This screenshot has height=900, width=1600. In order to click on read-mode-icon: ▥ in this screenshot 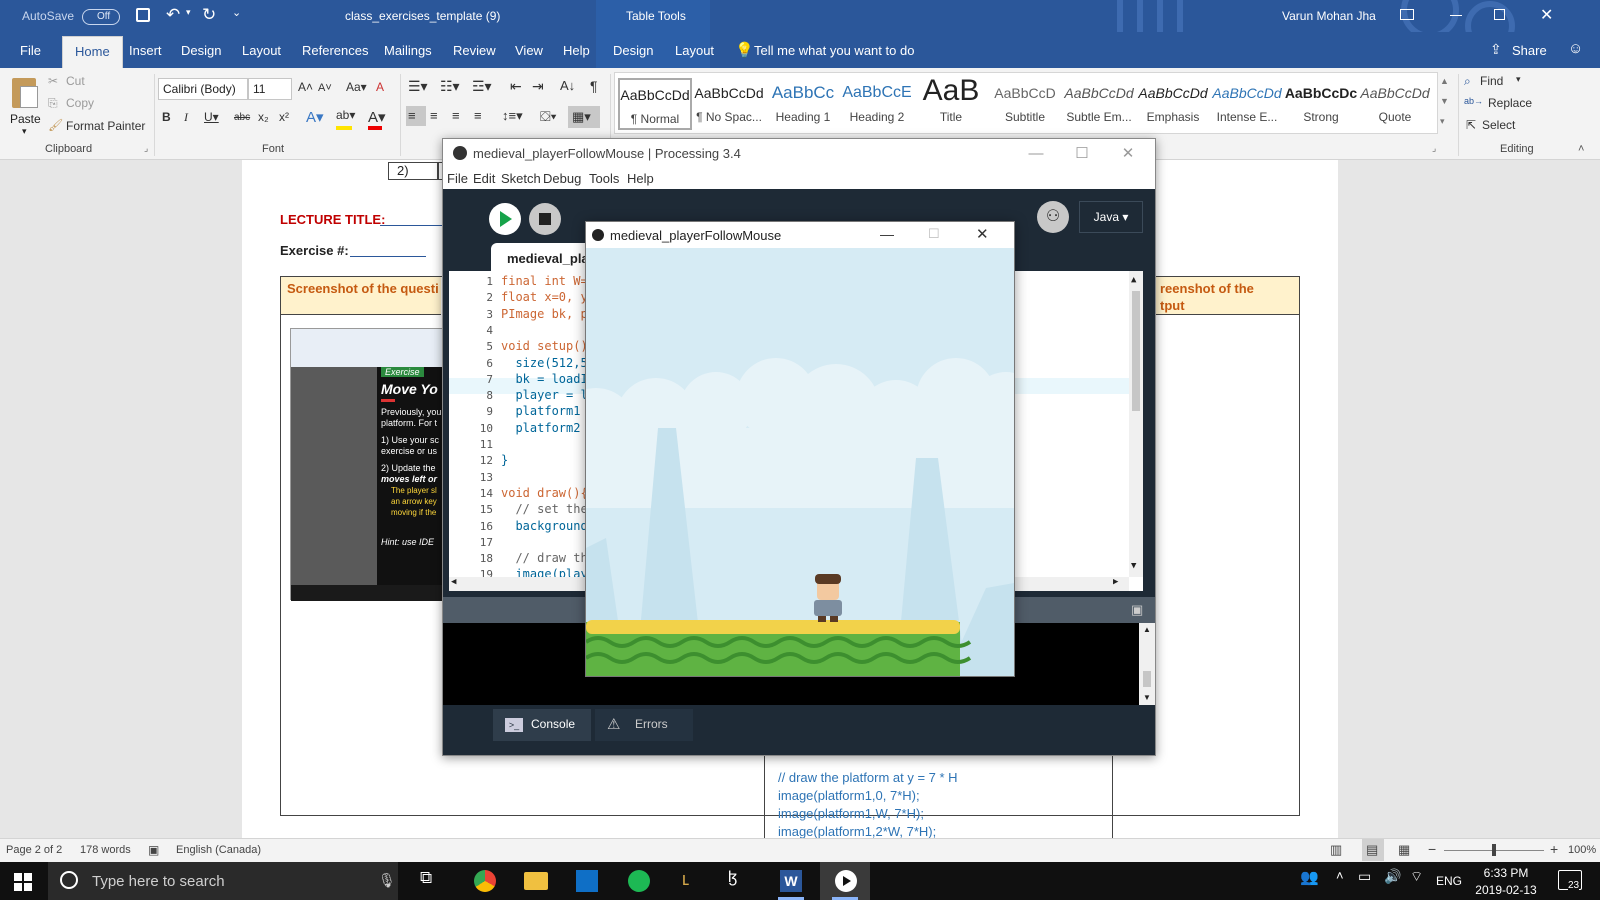, I will do `click(1336, 850)`.